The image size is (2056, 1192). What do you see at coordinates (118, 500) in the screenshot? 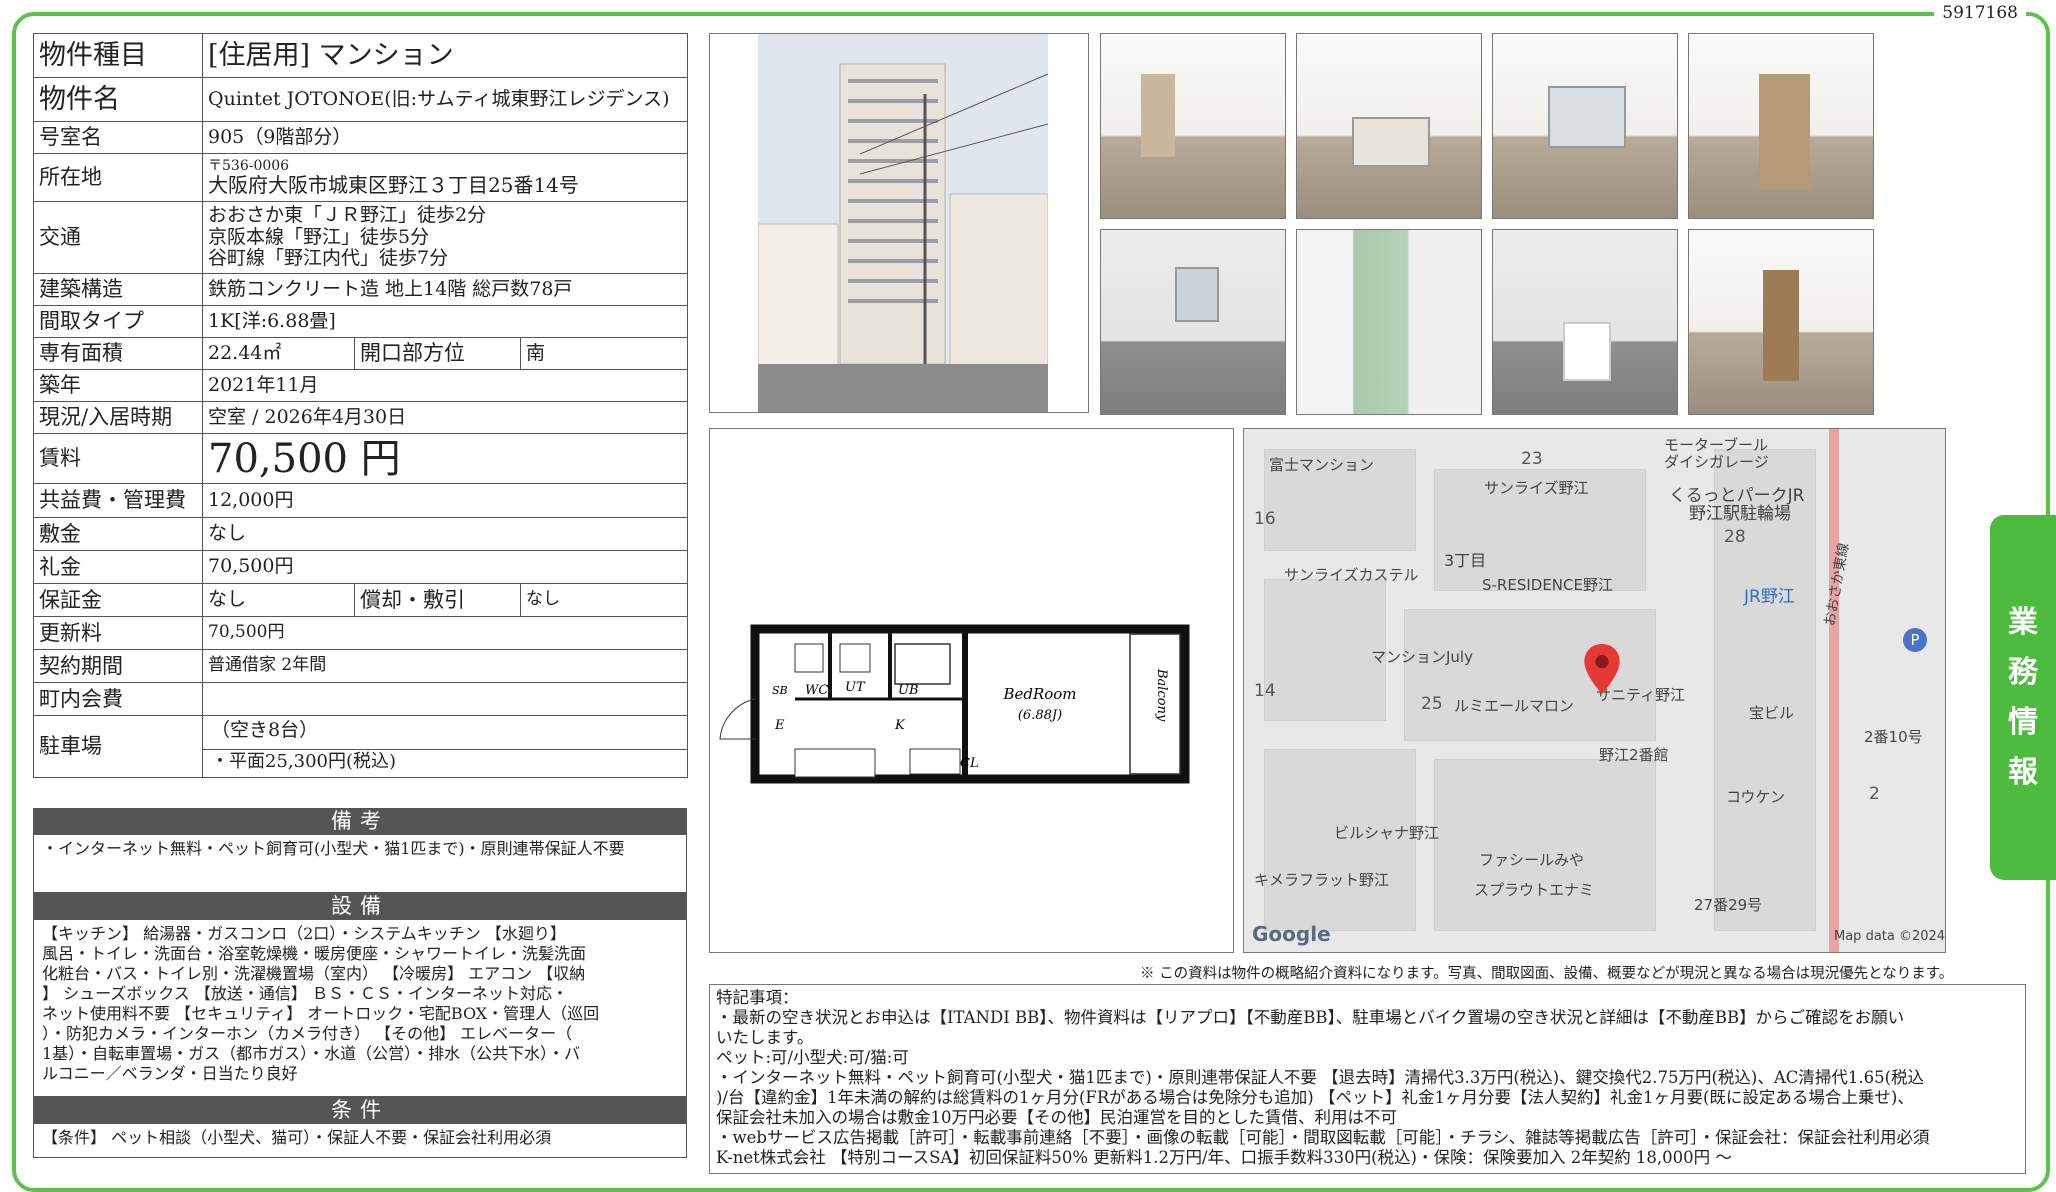
I see `fee-label: 共益費・管理費` at bounding box center [118, 500].